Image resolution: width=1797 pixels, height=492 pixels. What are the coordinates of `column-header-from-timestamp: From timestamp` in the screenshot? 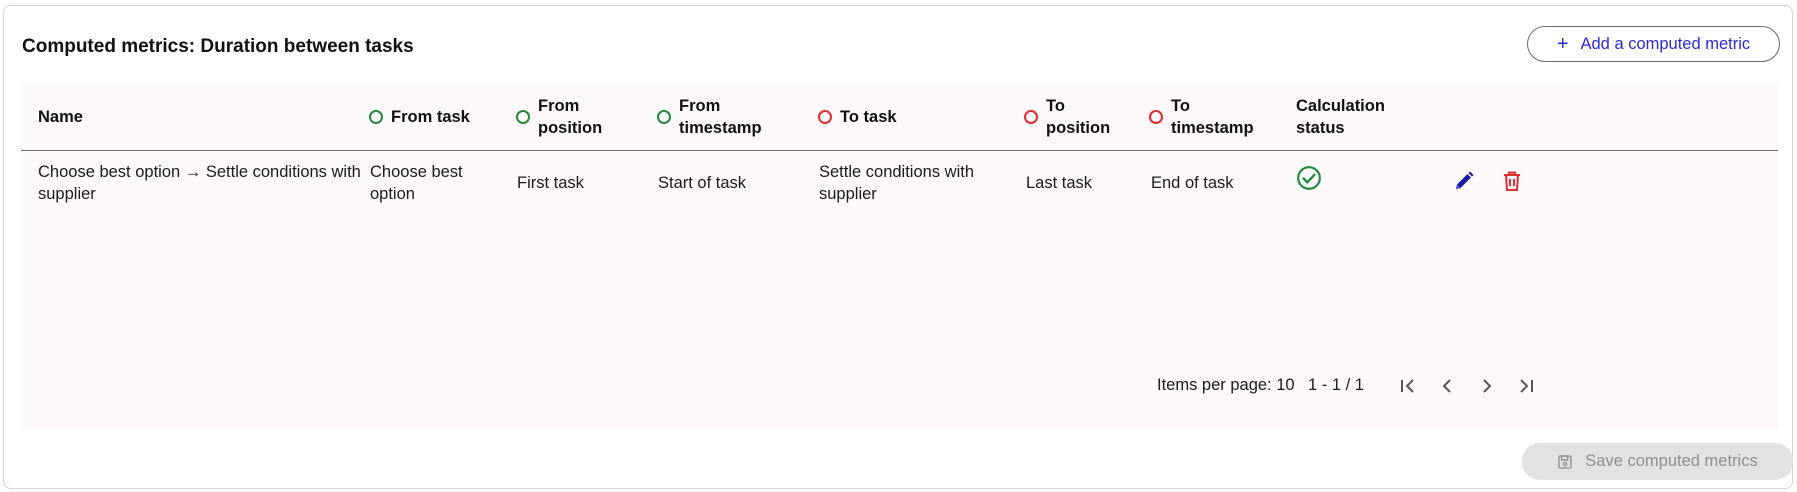 It's located at (709, 117).